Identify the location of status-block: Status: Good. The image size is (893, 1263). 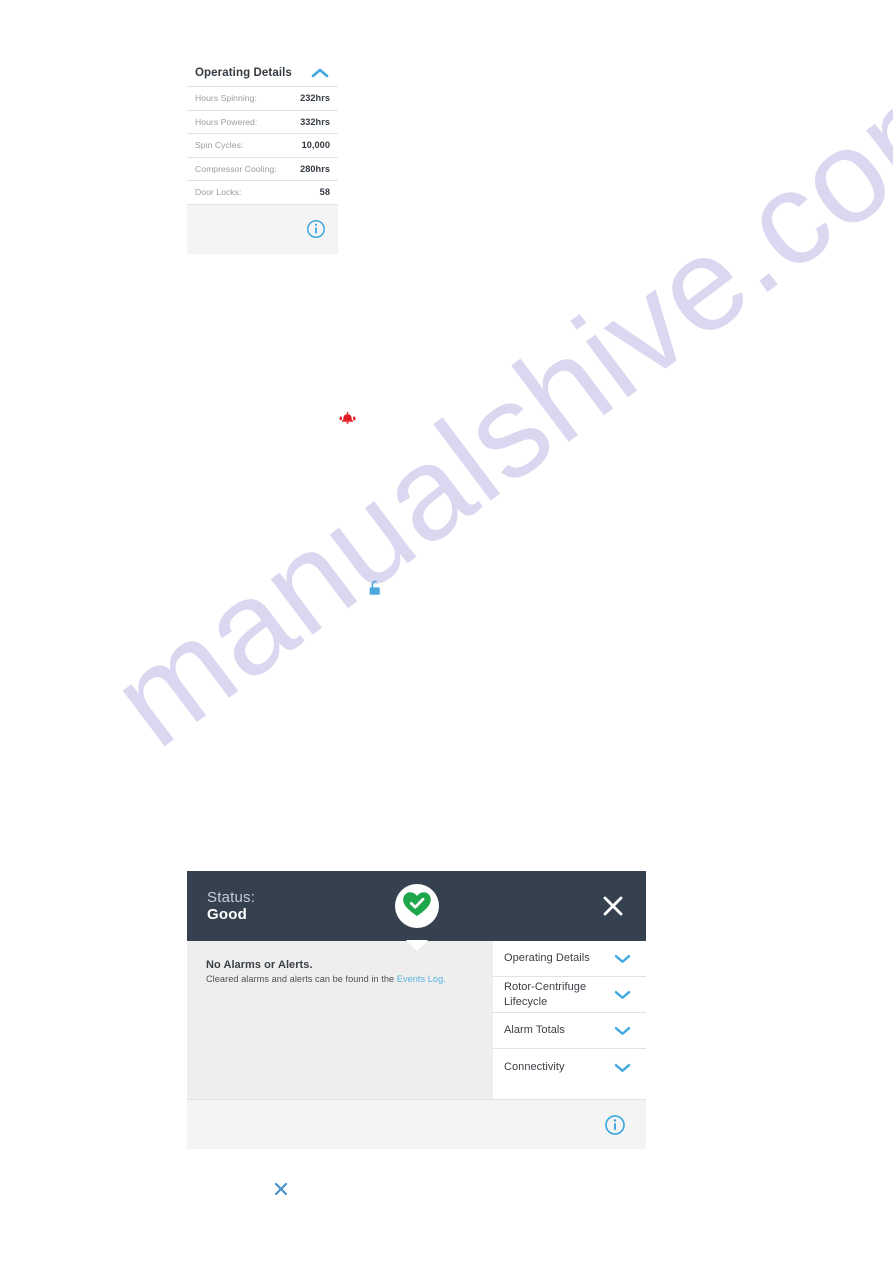
(221, 906).